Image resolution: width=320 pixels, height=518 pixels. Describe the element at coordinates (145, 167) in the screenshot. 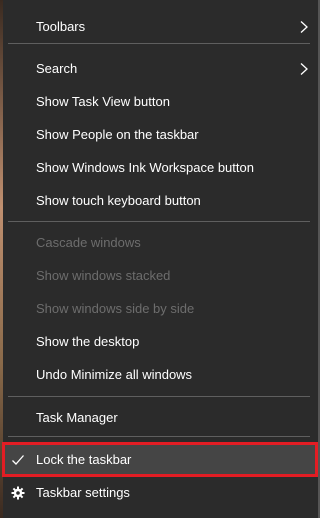

I see `menu-item-label: Show Windows Ink Workspace button` at that location.